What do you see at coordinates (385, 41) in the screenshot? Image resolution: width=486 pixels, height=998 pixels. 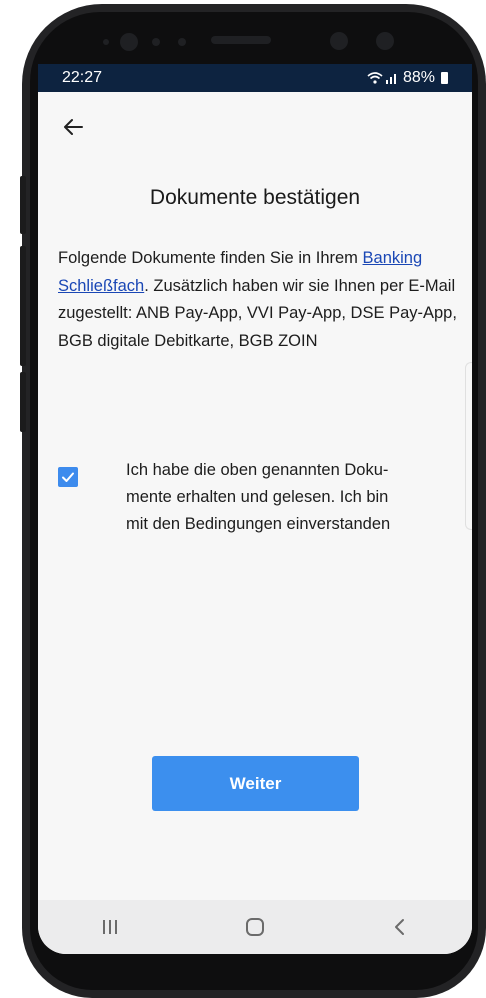 I see `iris-sensor` at bounding box center [385, 41].